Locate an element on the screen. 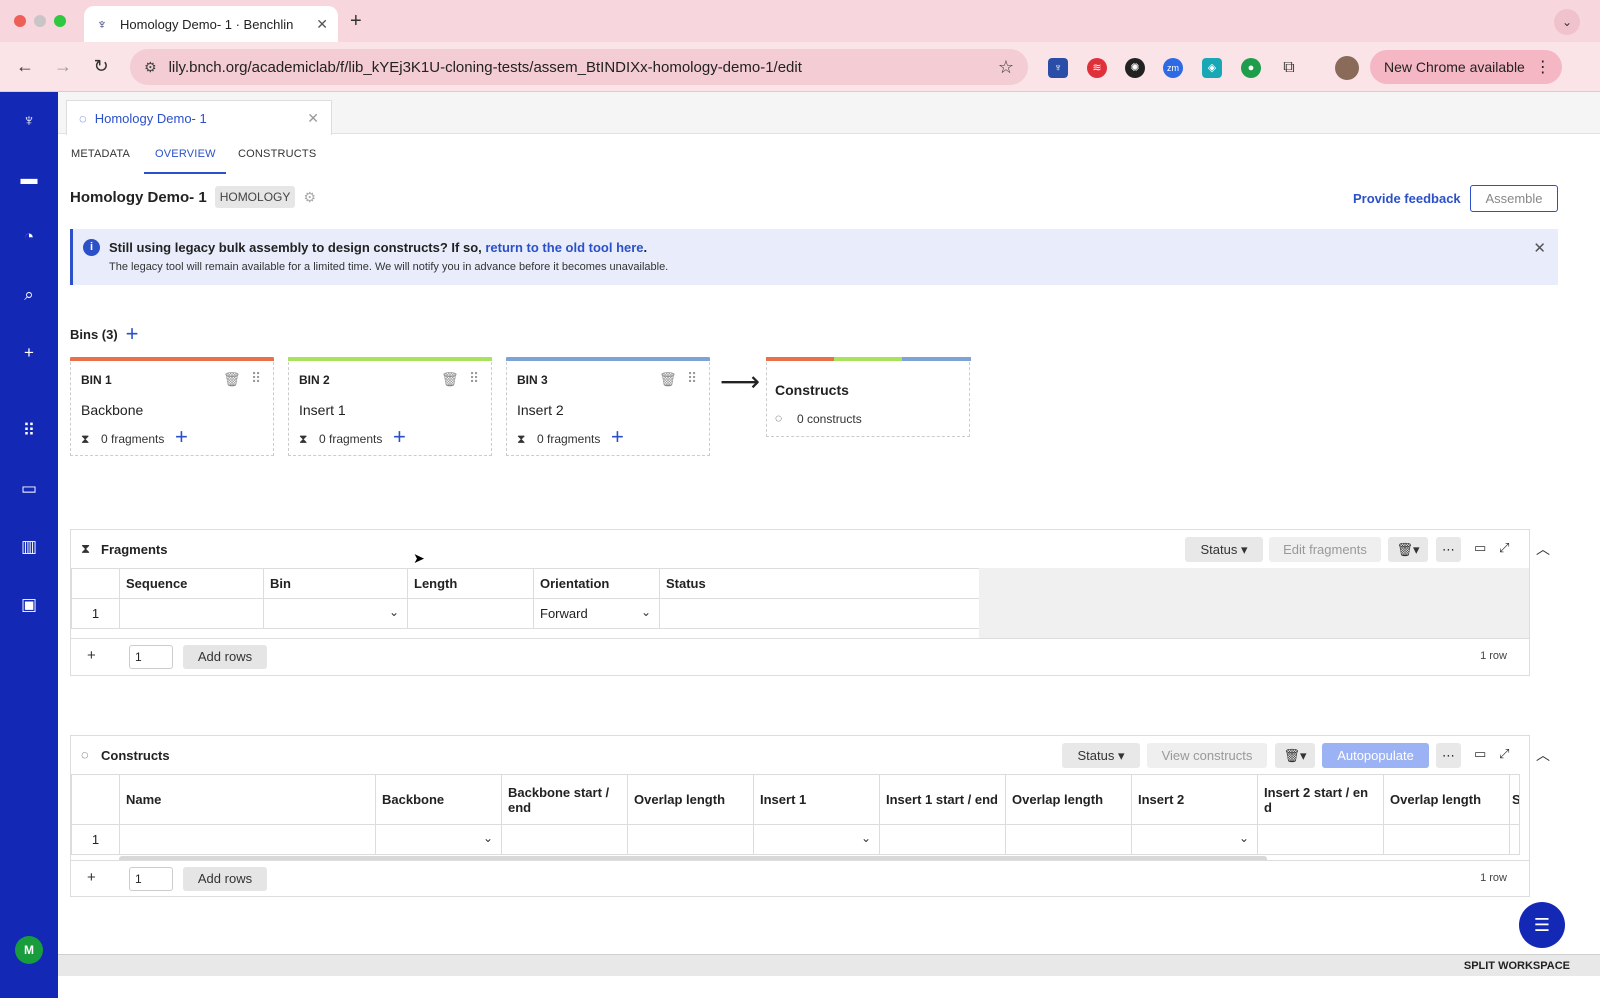  column-header: Backbone is located at coordinates (438, 799).